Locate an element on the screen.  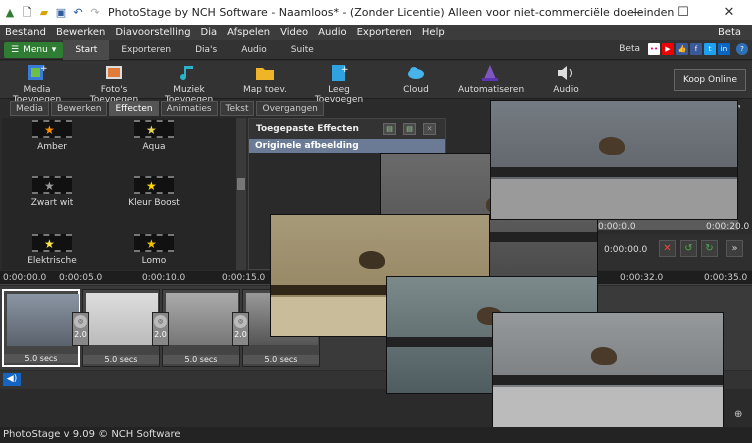
subtab-animaties: Animaties is located at coordinates (189, 108).